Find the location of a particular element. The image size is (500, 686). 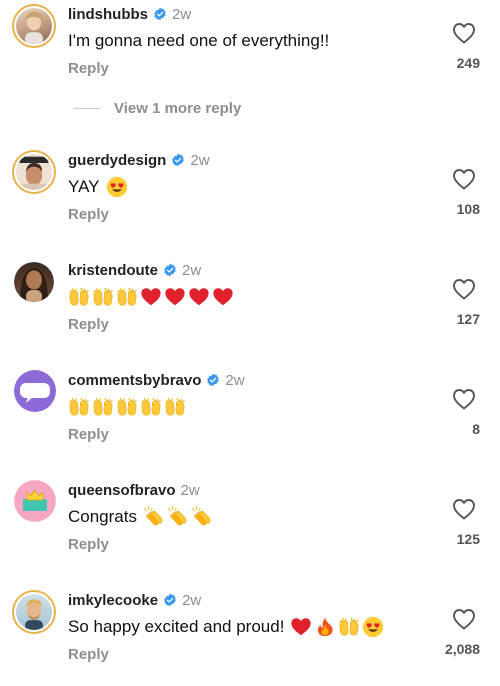

comment-header: kristendoute 2w is located at coordinates (134, 270).